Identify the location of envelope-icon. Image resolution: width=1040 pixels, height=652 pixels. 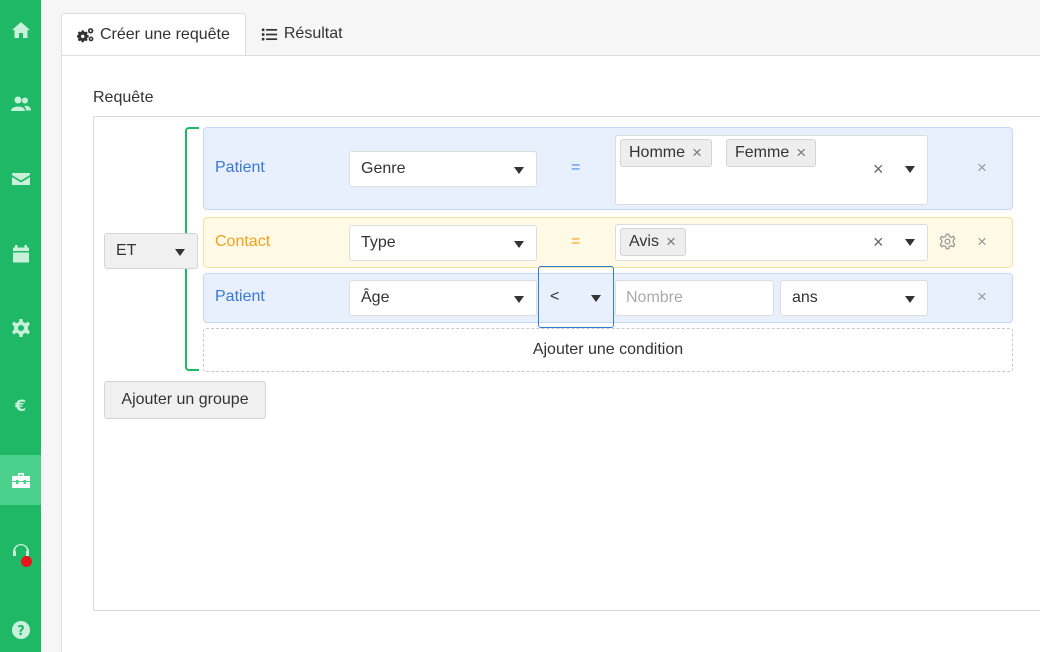
(20, 179).